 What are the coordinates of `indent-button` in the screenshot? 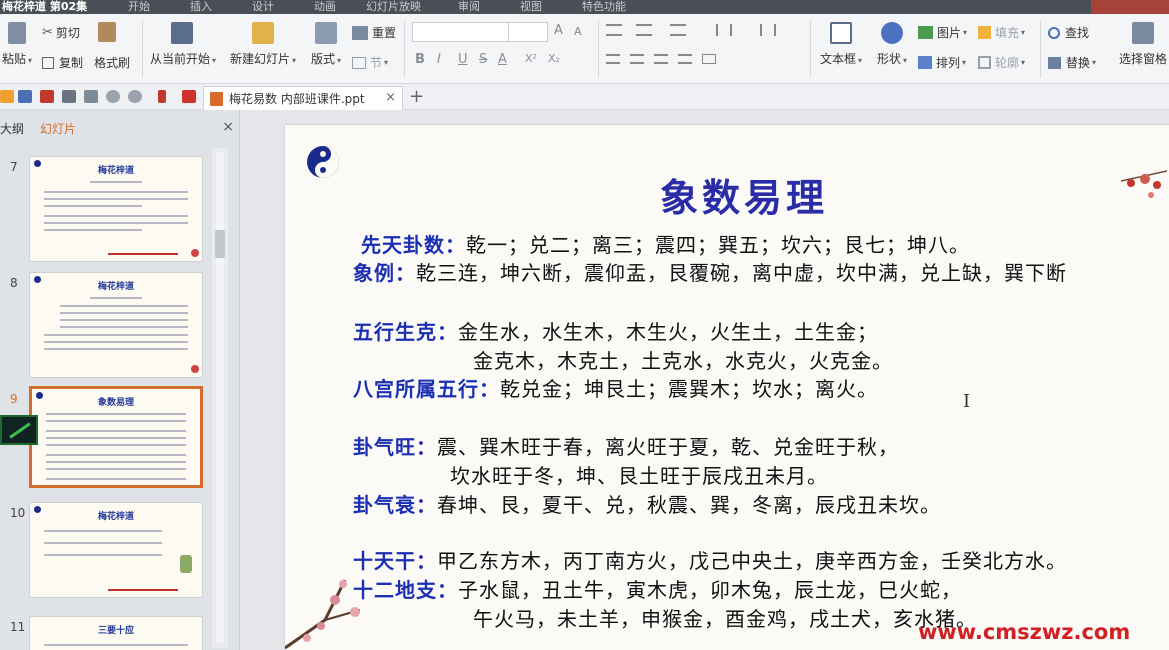 It's located at (678, 30).